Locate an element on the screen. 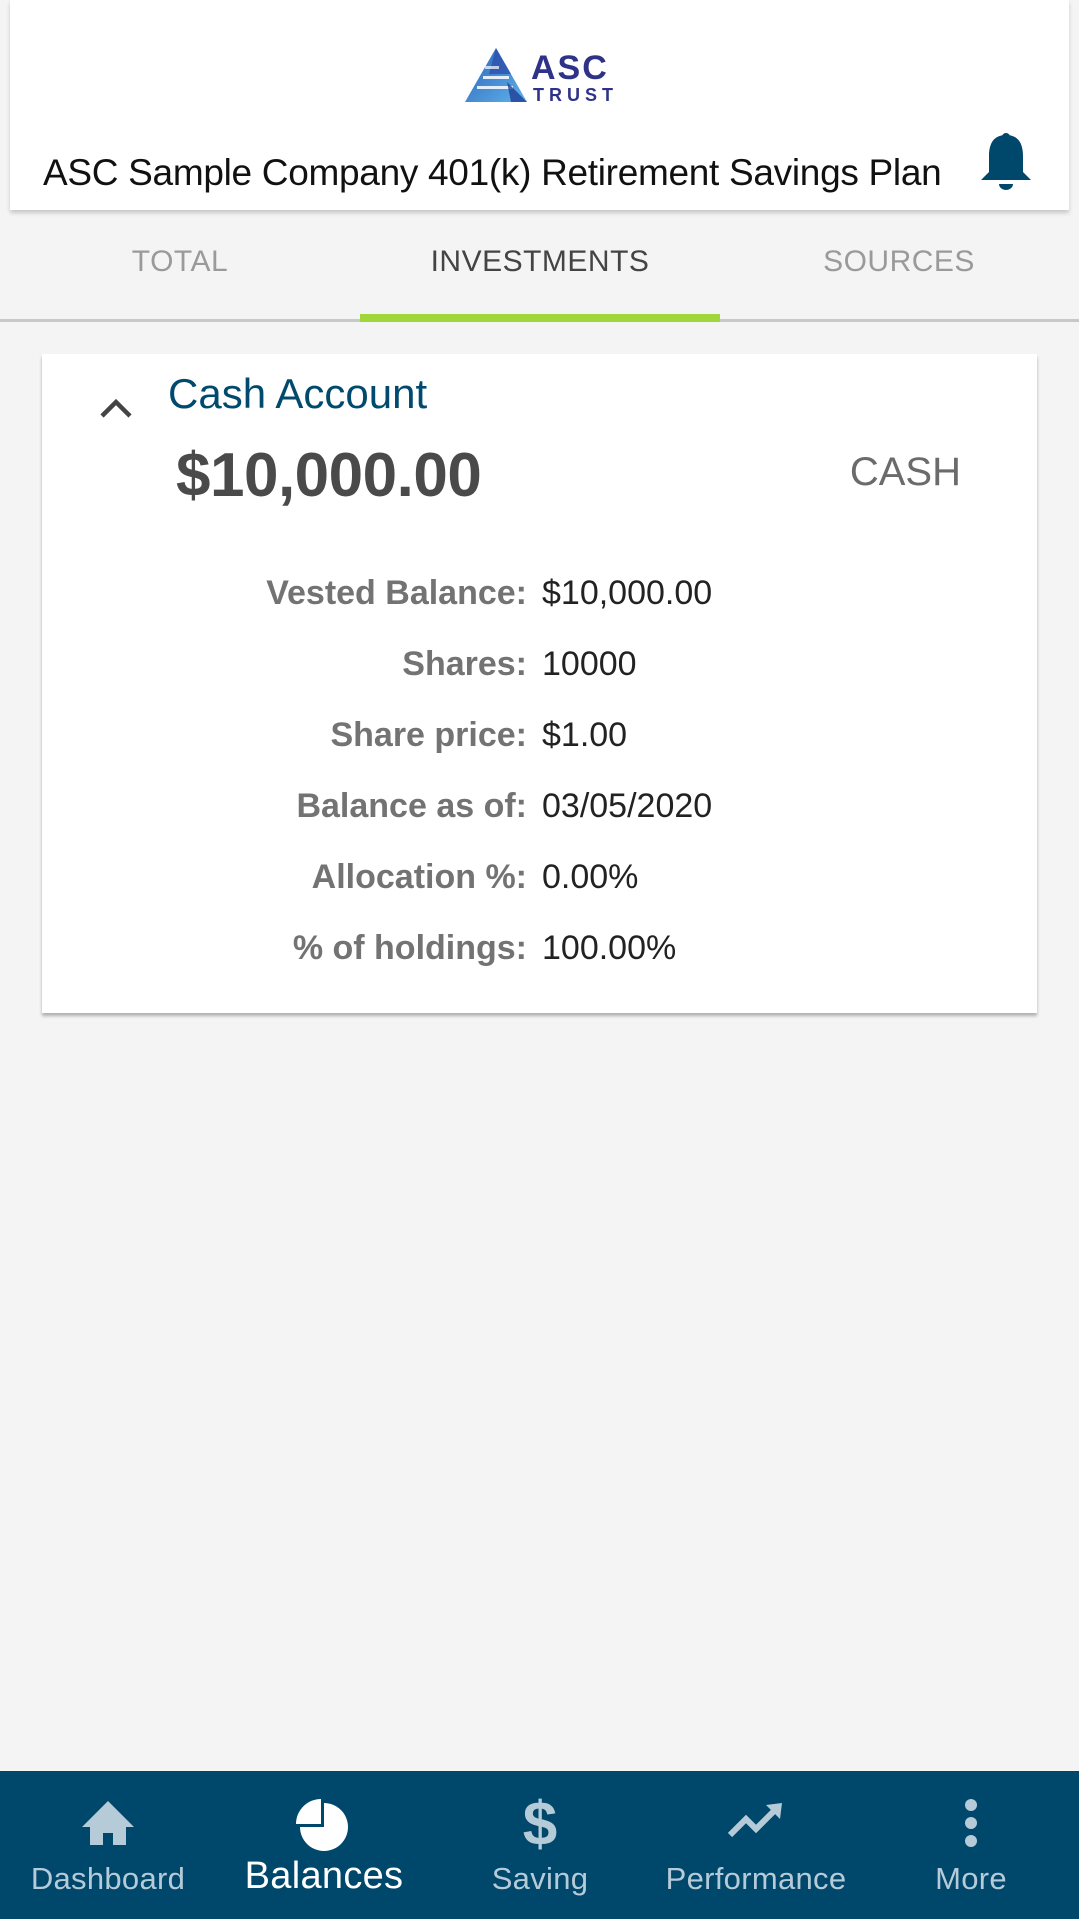  chevron-up-icon is located at coordinates (116, 408).